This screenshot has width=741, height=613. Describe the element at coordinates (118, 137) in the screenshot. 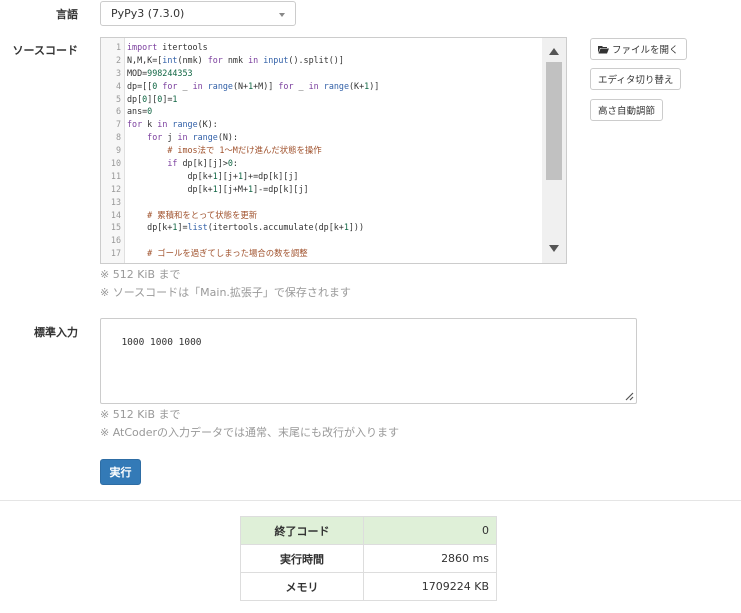

I see `line-number: 8` at that location.